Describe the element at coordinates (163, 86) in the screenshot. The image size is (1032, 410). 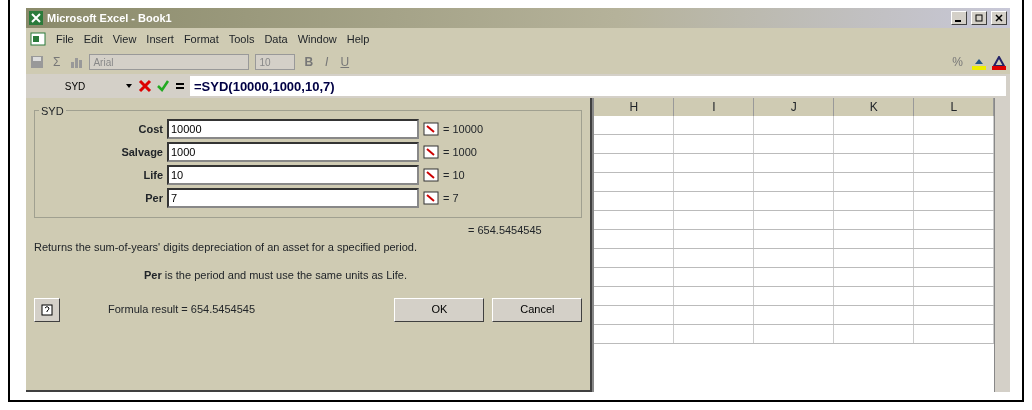
I see `enter-check-icon` at that location.